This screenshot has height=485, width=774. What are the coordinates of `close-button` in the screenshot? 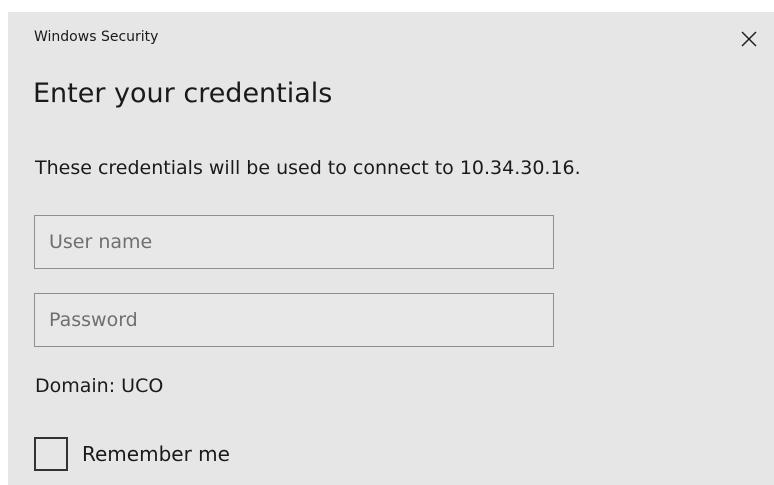 It's located at (749, 39).